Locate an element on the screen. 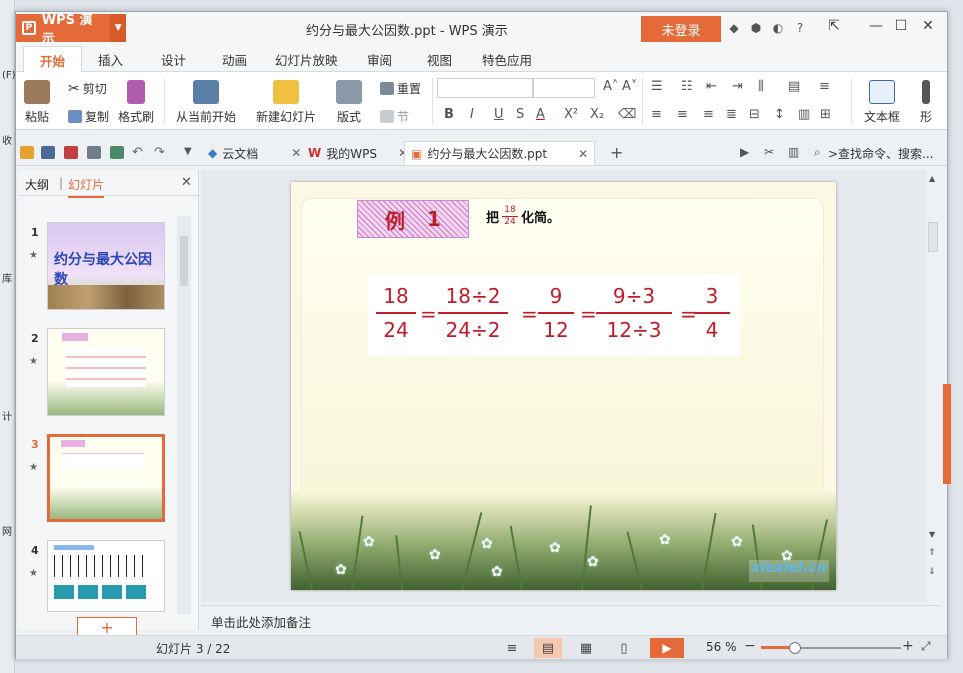  paragraph-icon: ▥ is located at coordinates (804, 114).